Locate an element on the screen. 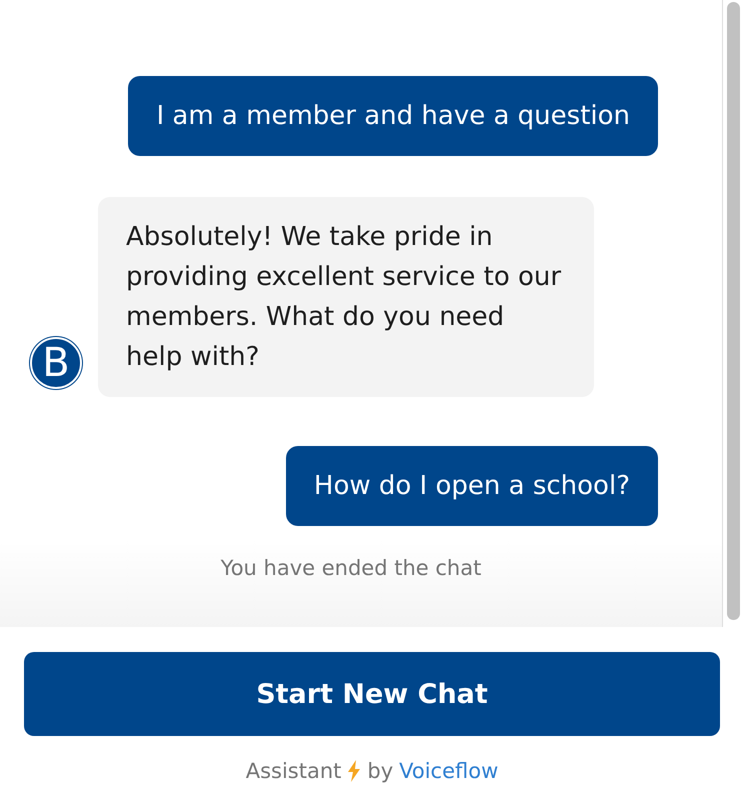 The height and width of the screenshot is (806, 744). user-message: How do I open a school? is located at coordinates (472, 486).